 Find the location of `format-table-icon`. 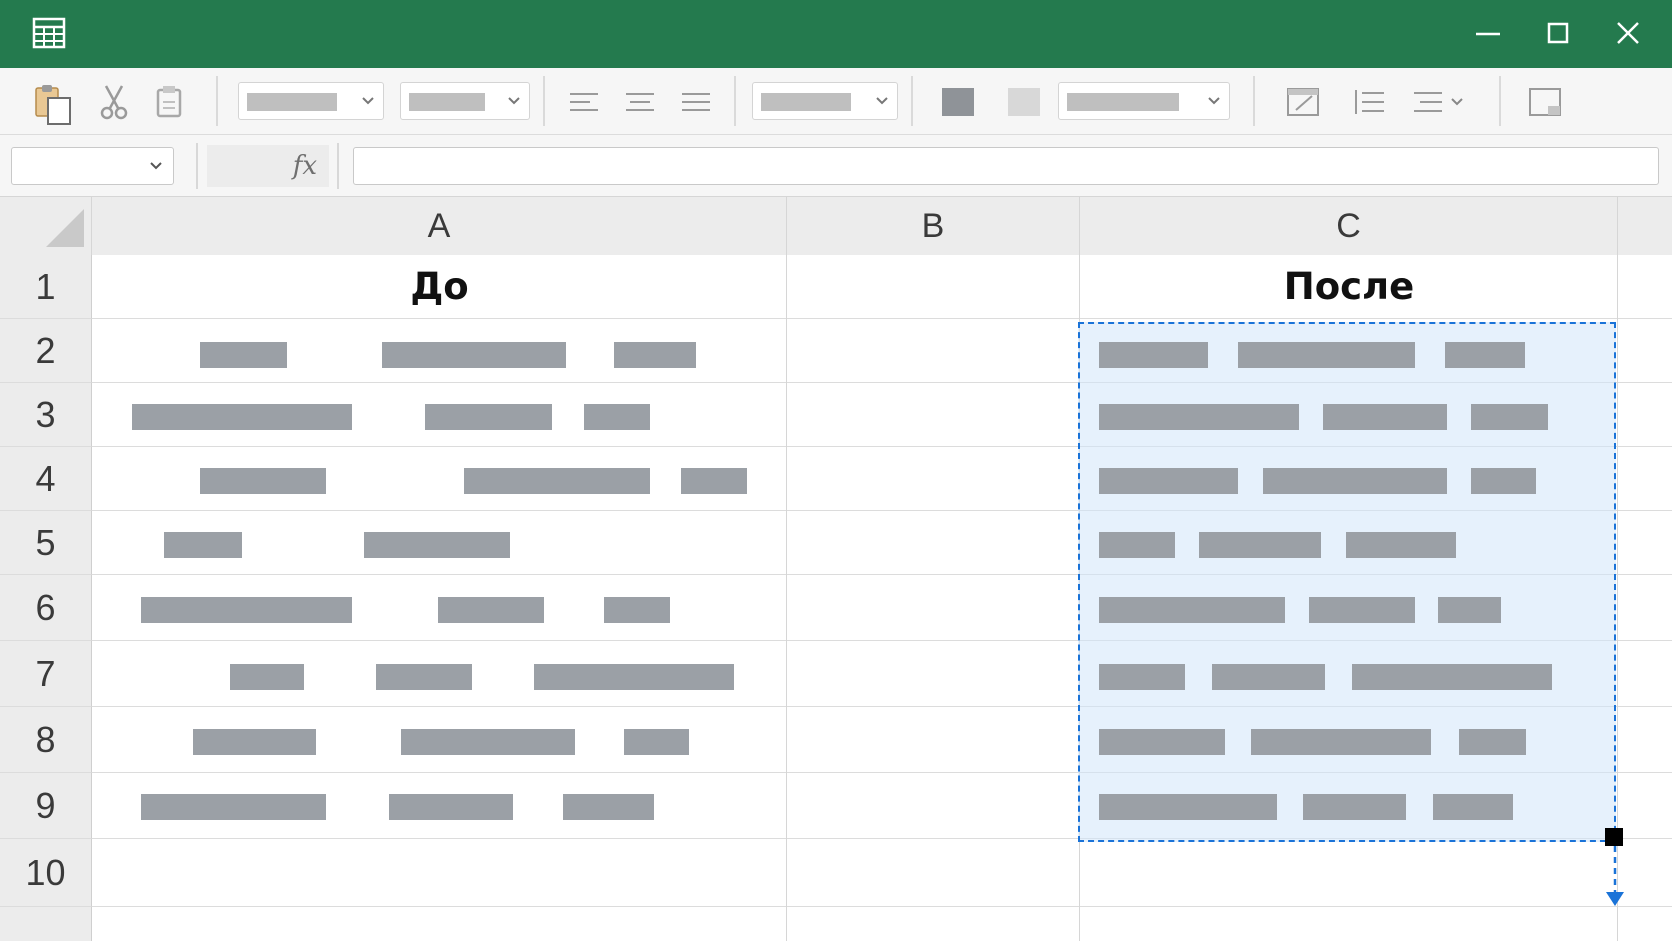

format-table-icon is located at coordinates (1303, 102).